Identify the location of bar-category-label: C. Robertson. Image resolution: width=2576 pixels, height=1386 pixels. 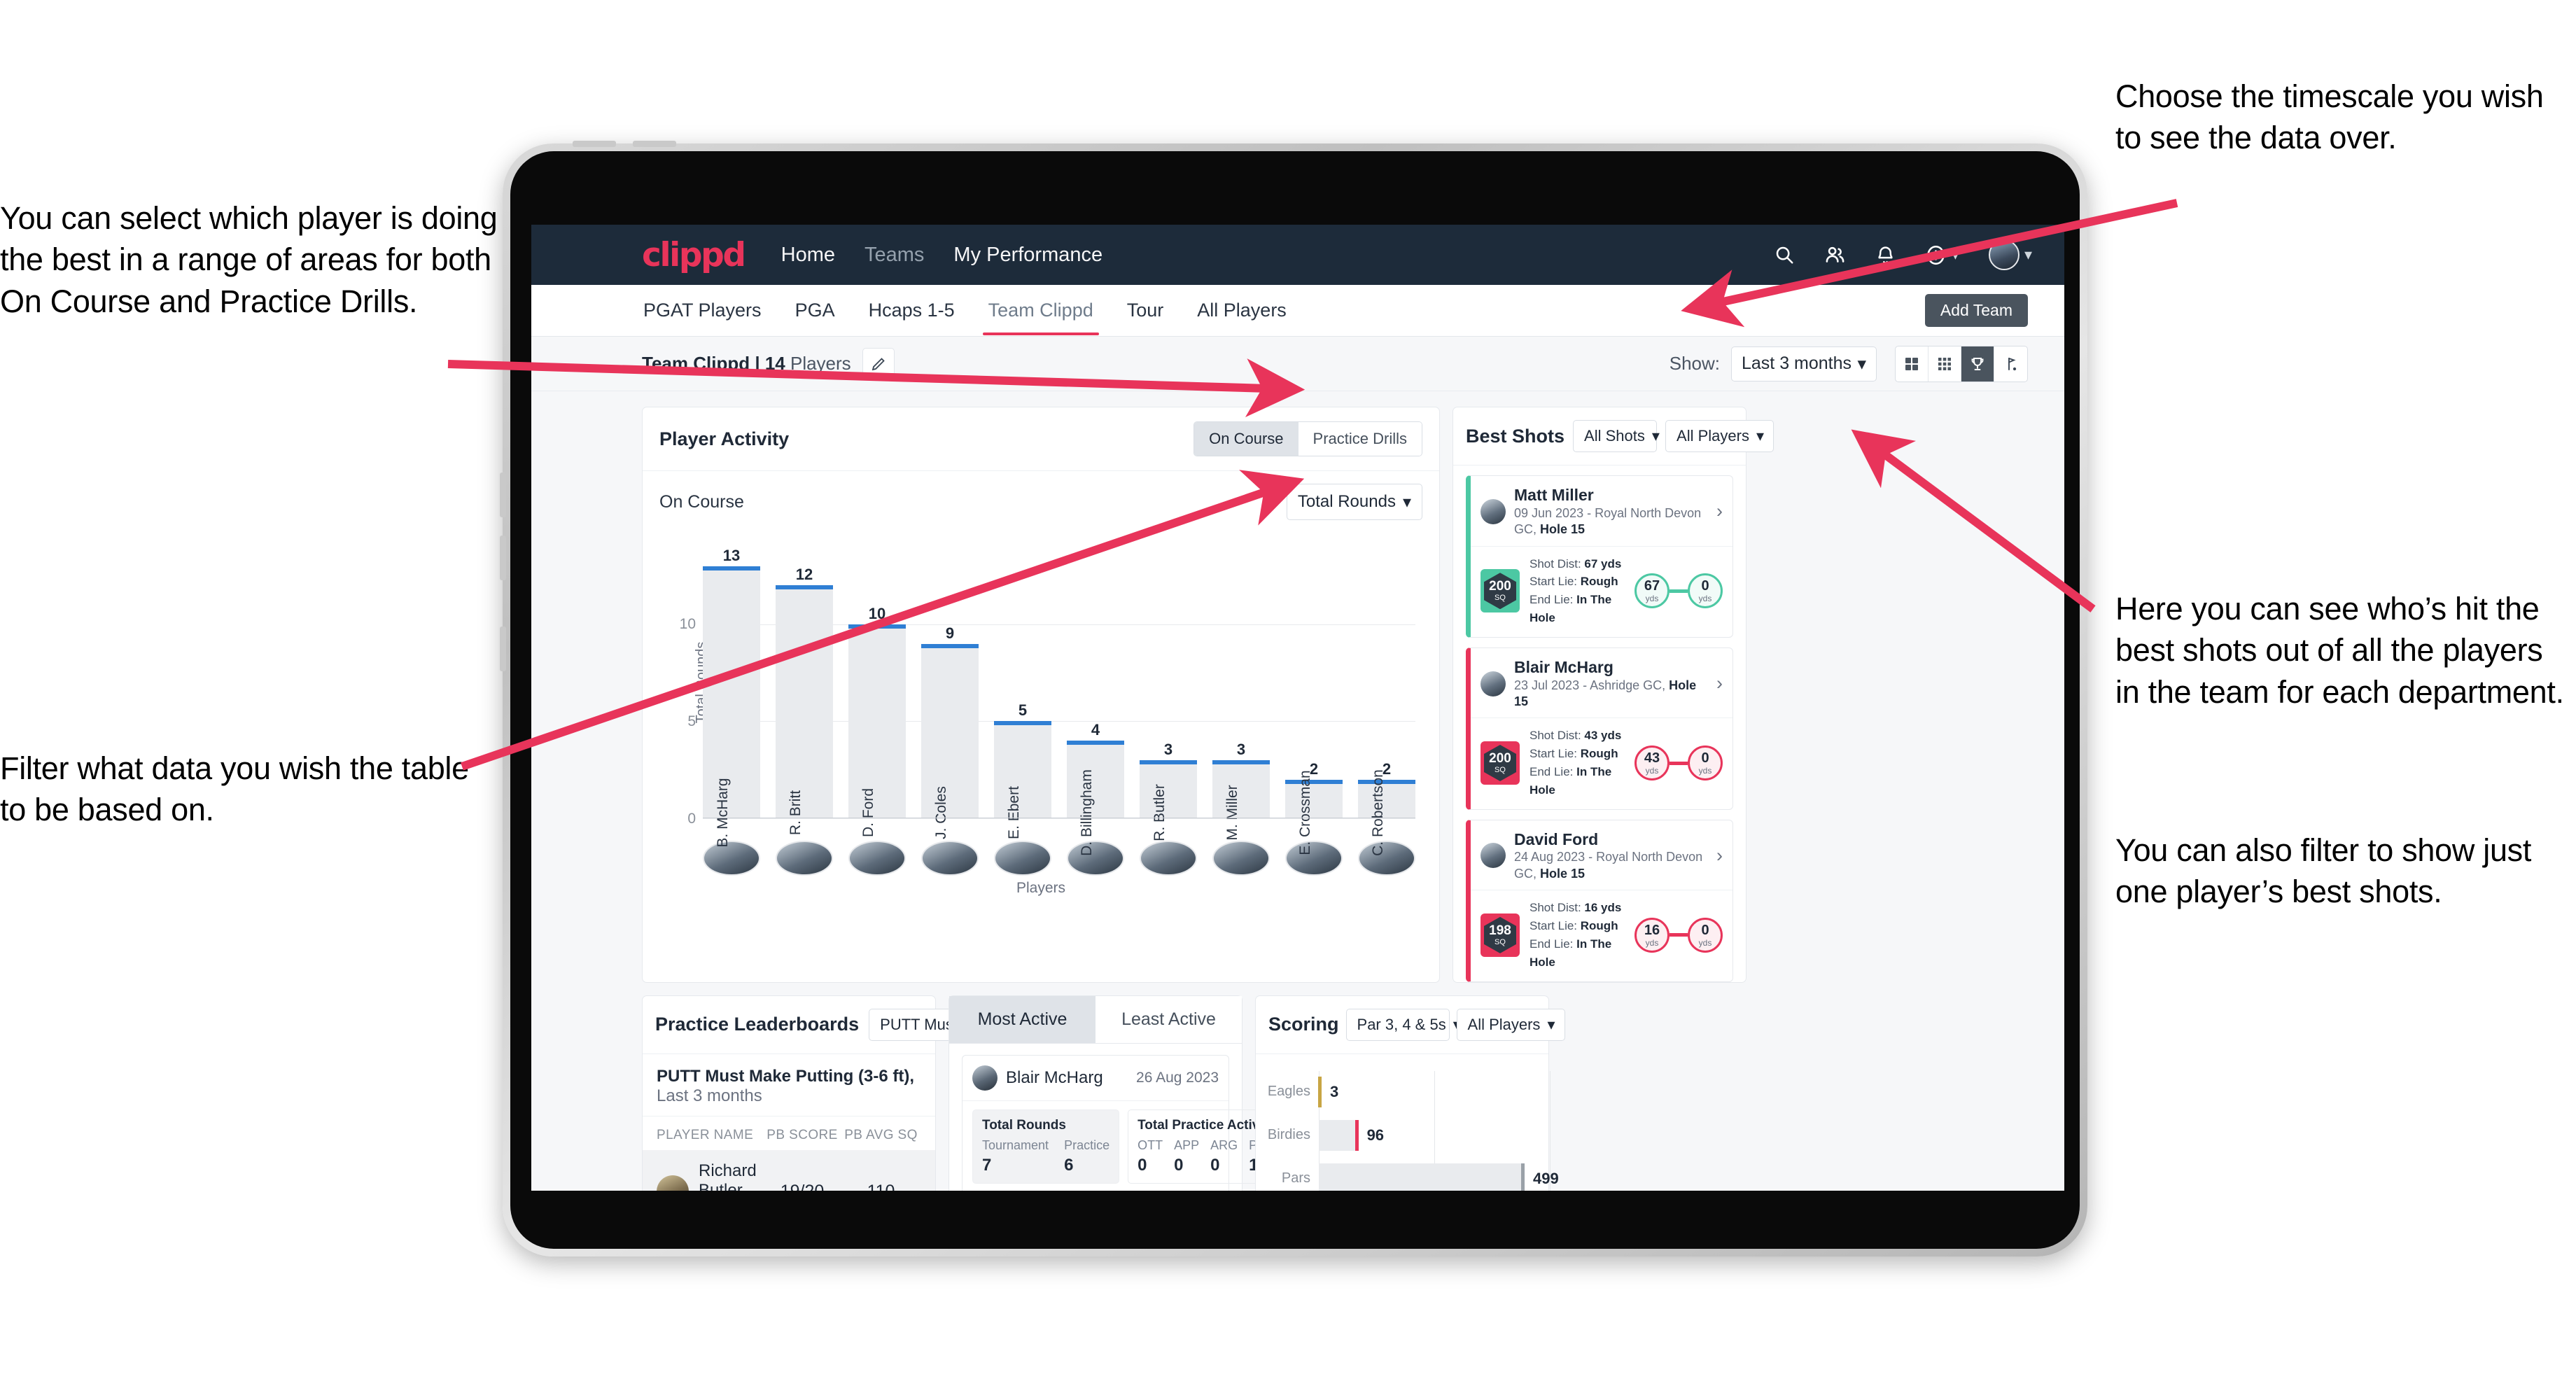
(1378, 812).